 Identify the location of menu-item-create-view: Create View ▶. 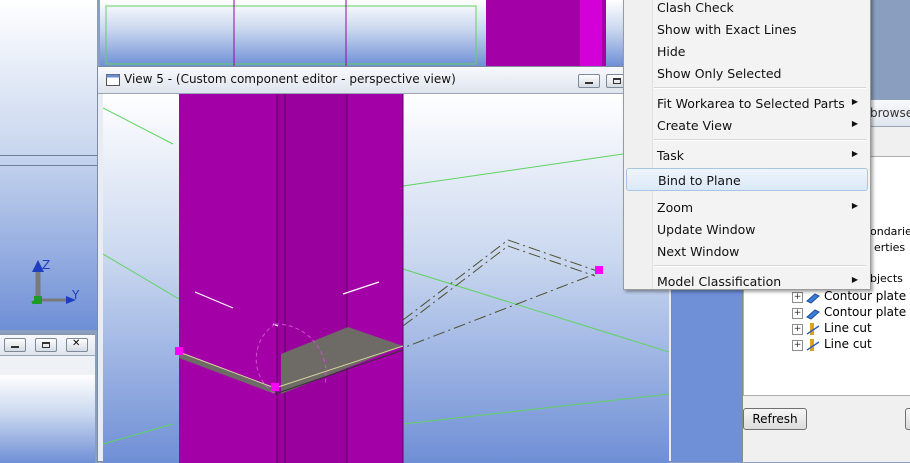
(747, 126).